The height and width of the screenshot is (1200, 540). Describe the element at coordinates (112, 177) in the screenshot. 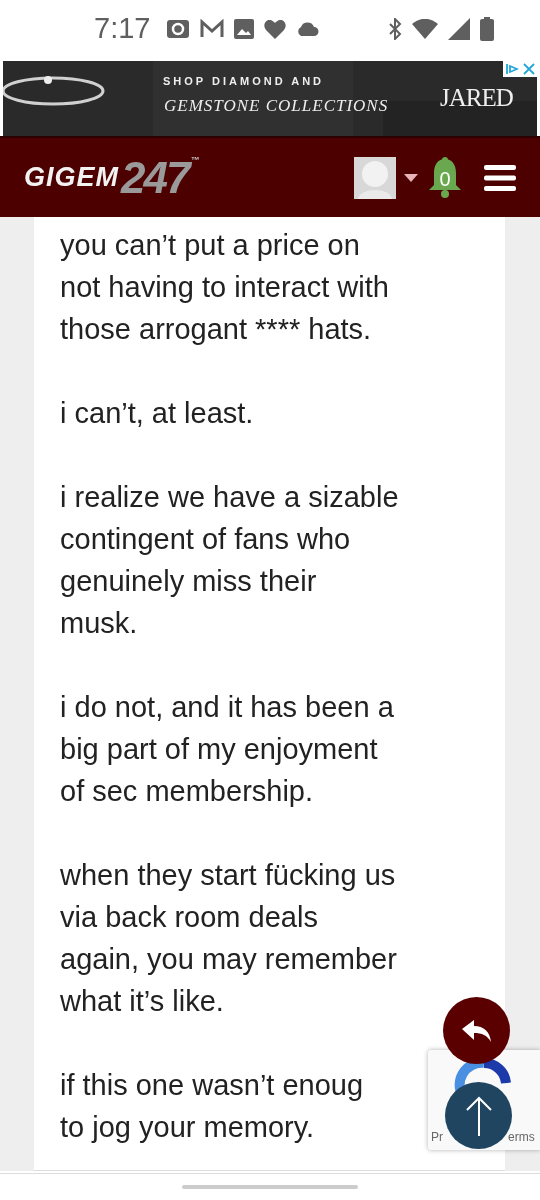

I see `site-logo: GIGEM247™` at that location.